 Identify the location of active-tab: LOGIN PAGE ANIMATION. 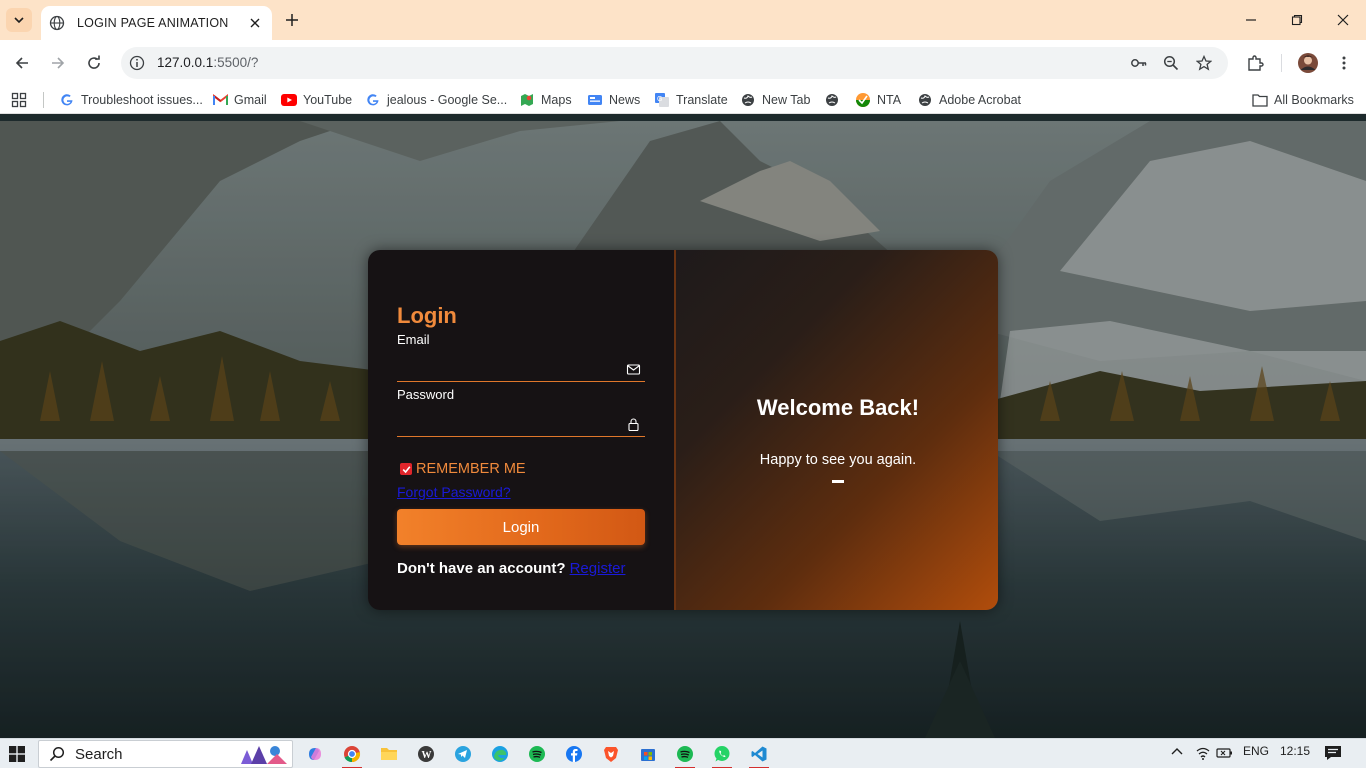
(156, 23).